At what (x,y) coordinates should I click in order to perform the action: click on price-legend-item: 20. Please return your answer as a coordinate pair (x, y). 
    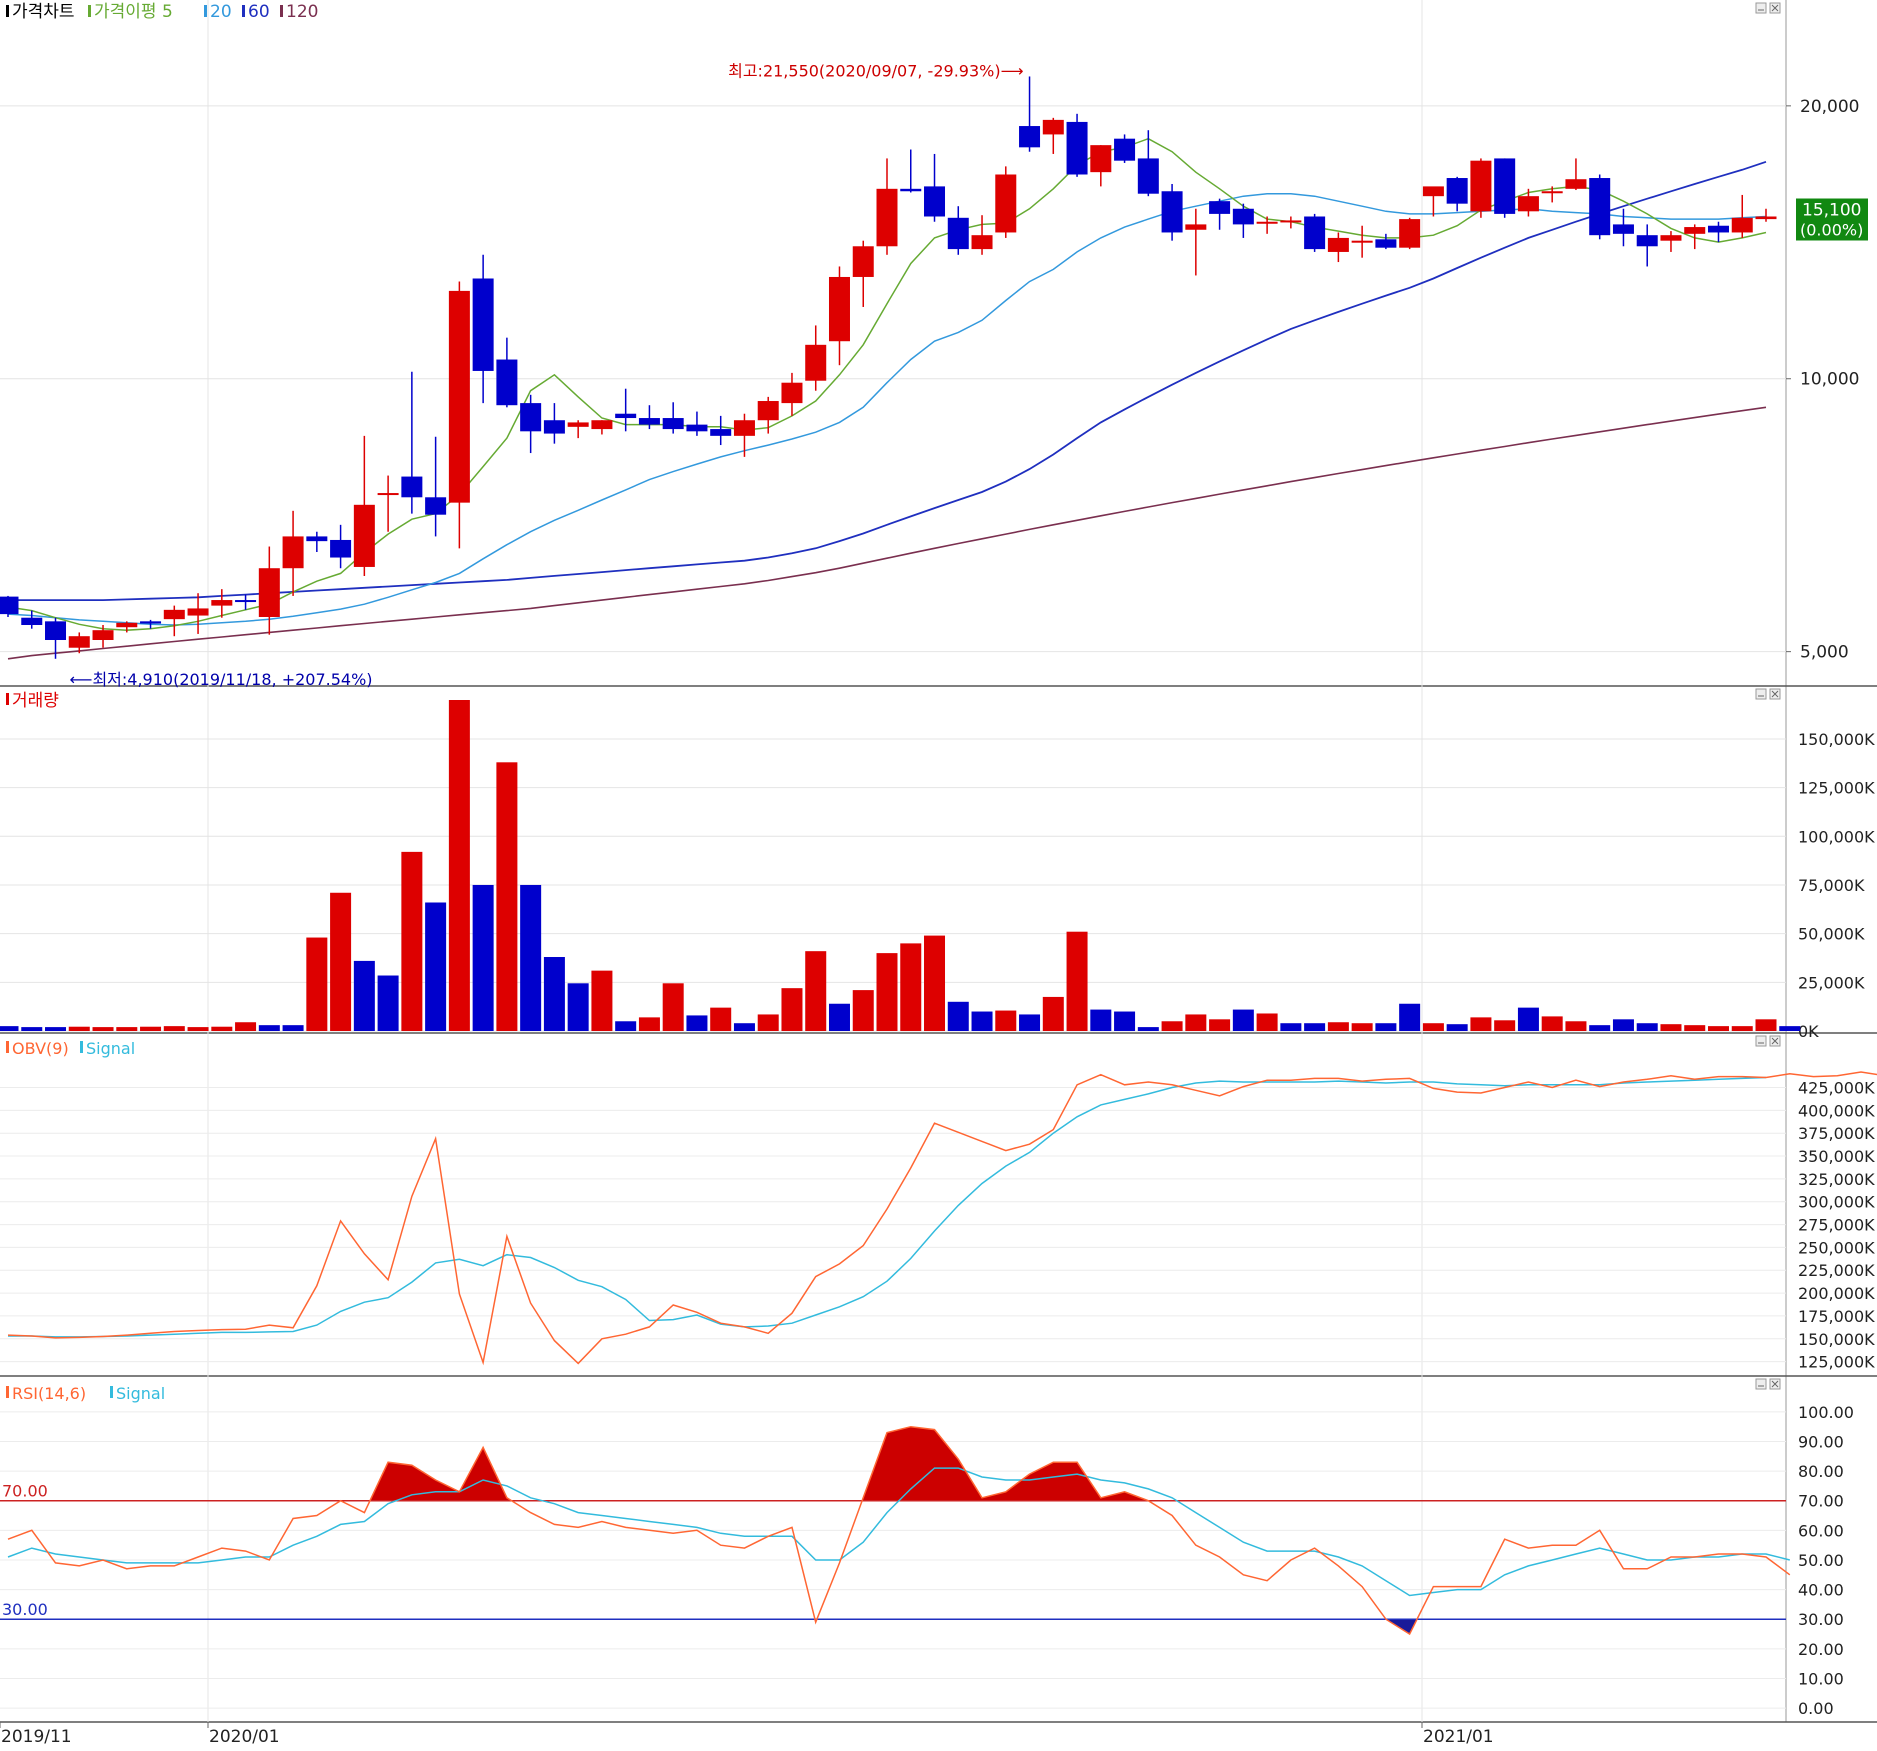
    Looking at the image, I should click on (221, 12).